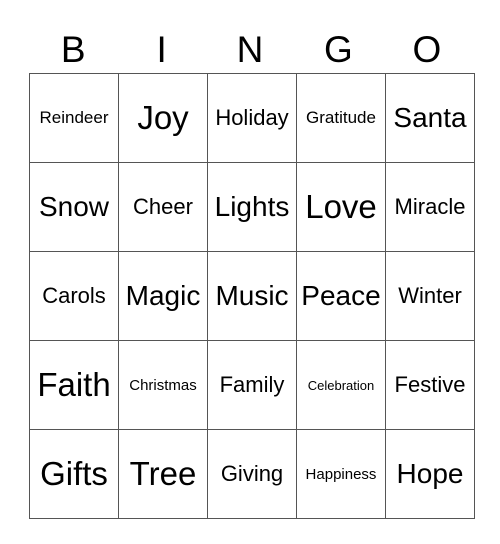  I want to click on bingo-header: B I N G O, so click(250, 50).